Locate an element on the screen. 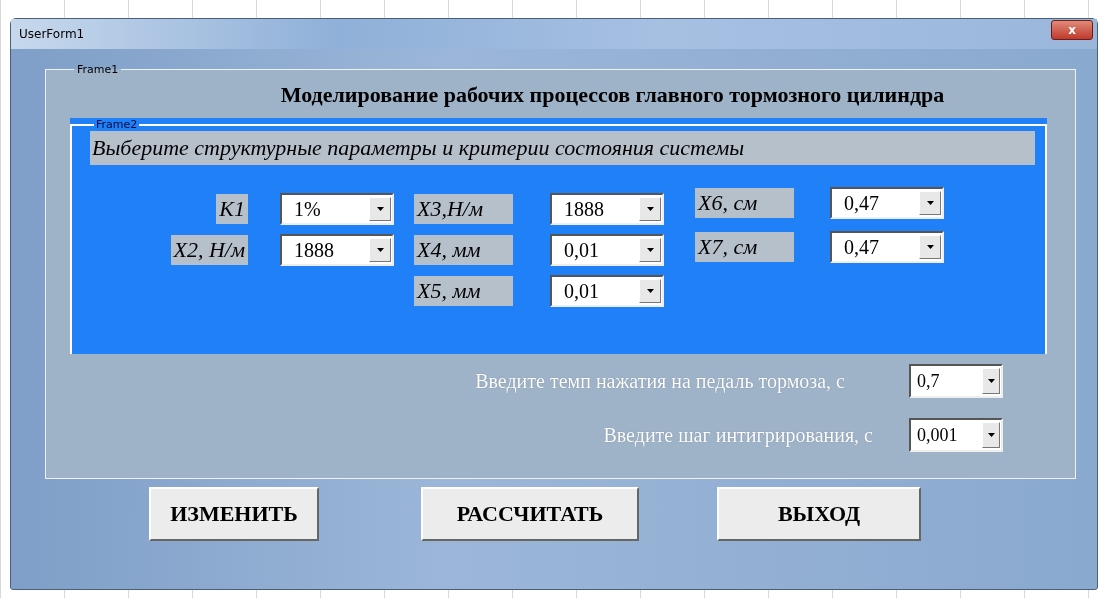 The height and width of the screenshot is (598, 1105). prompt-label: Выберите структурные параметры и критерии состояния системы is located at coordinates (562, 148).